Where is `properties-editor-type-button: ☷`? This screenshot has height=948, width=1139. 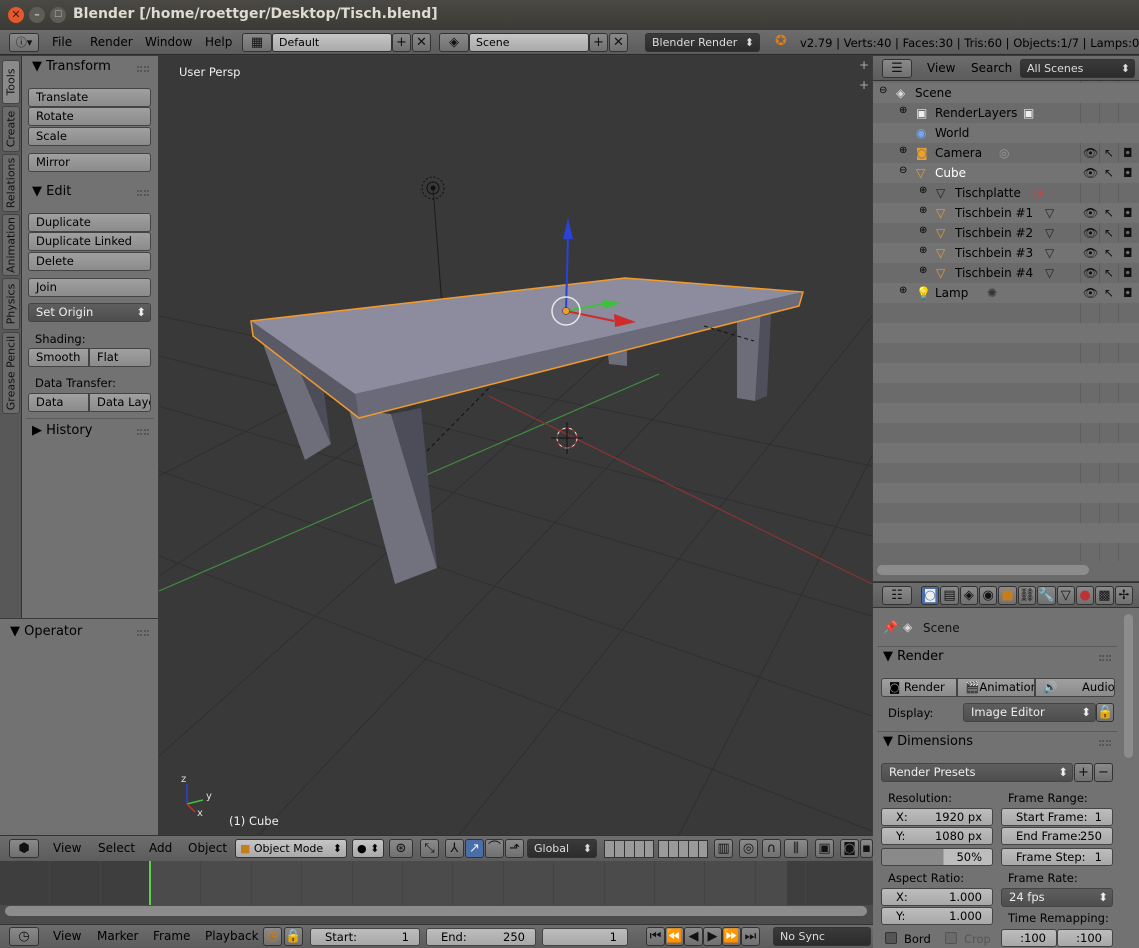 properties-editor-type-button: ☷ is located at coordinates (897, 595).